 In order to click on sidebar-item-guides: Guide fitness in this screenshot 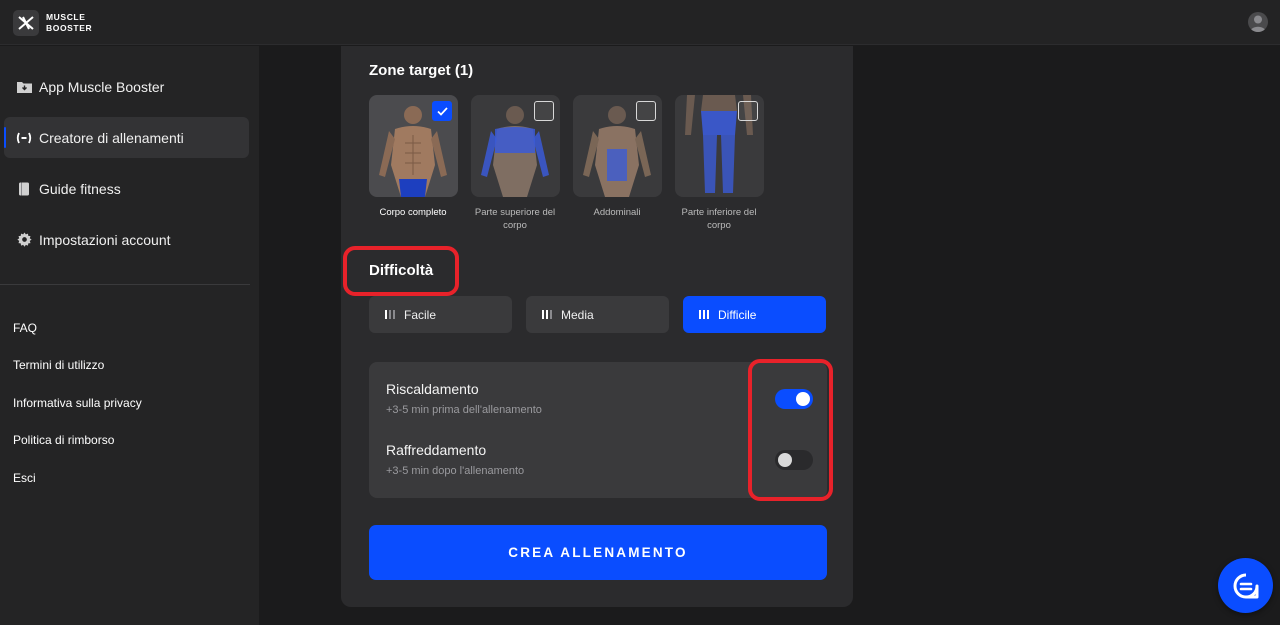, I will do `click(126, 188)`.